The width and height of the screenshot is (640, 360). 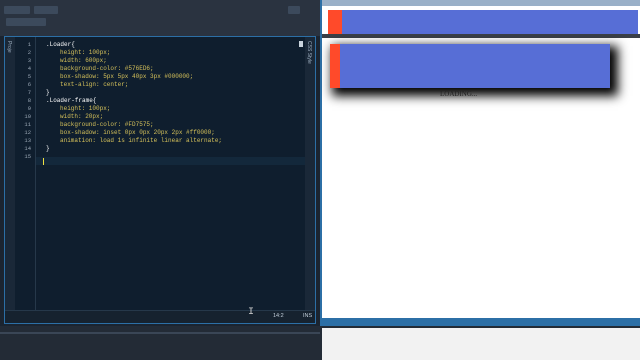 What do you see at coordinates (10, 180) in the screenshot?
I see `project-panel-tab: Proje` at bounding box center [10, 180].